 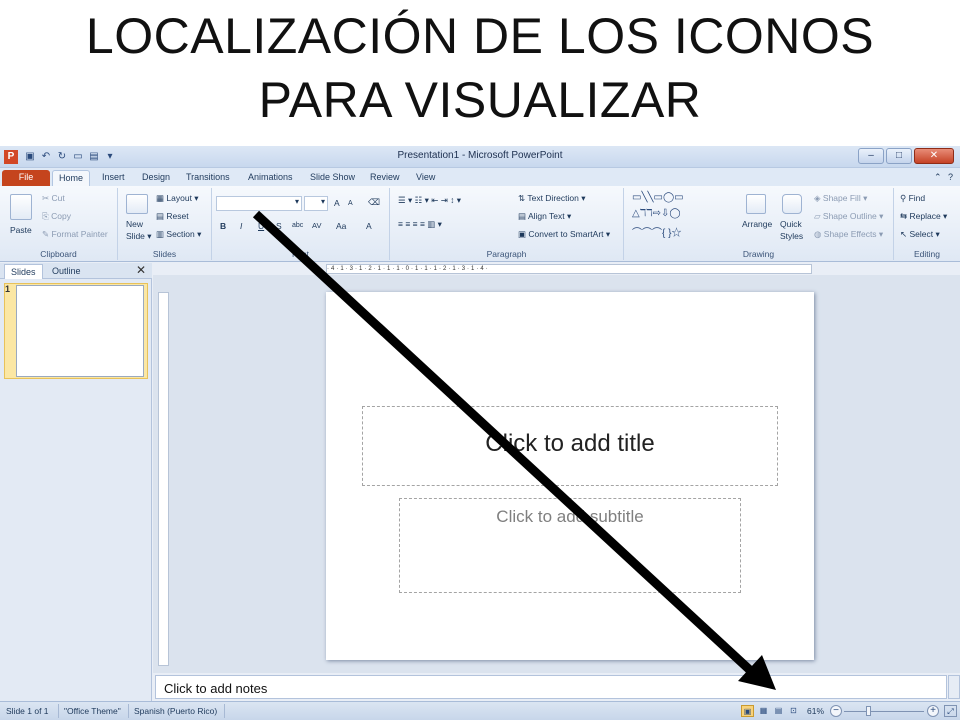 I want to click on section-button: ▥ Section ▾, so click(x=178, y=234).